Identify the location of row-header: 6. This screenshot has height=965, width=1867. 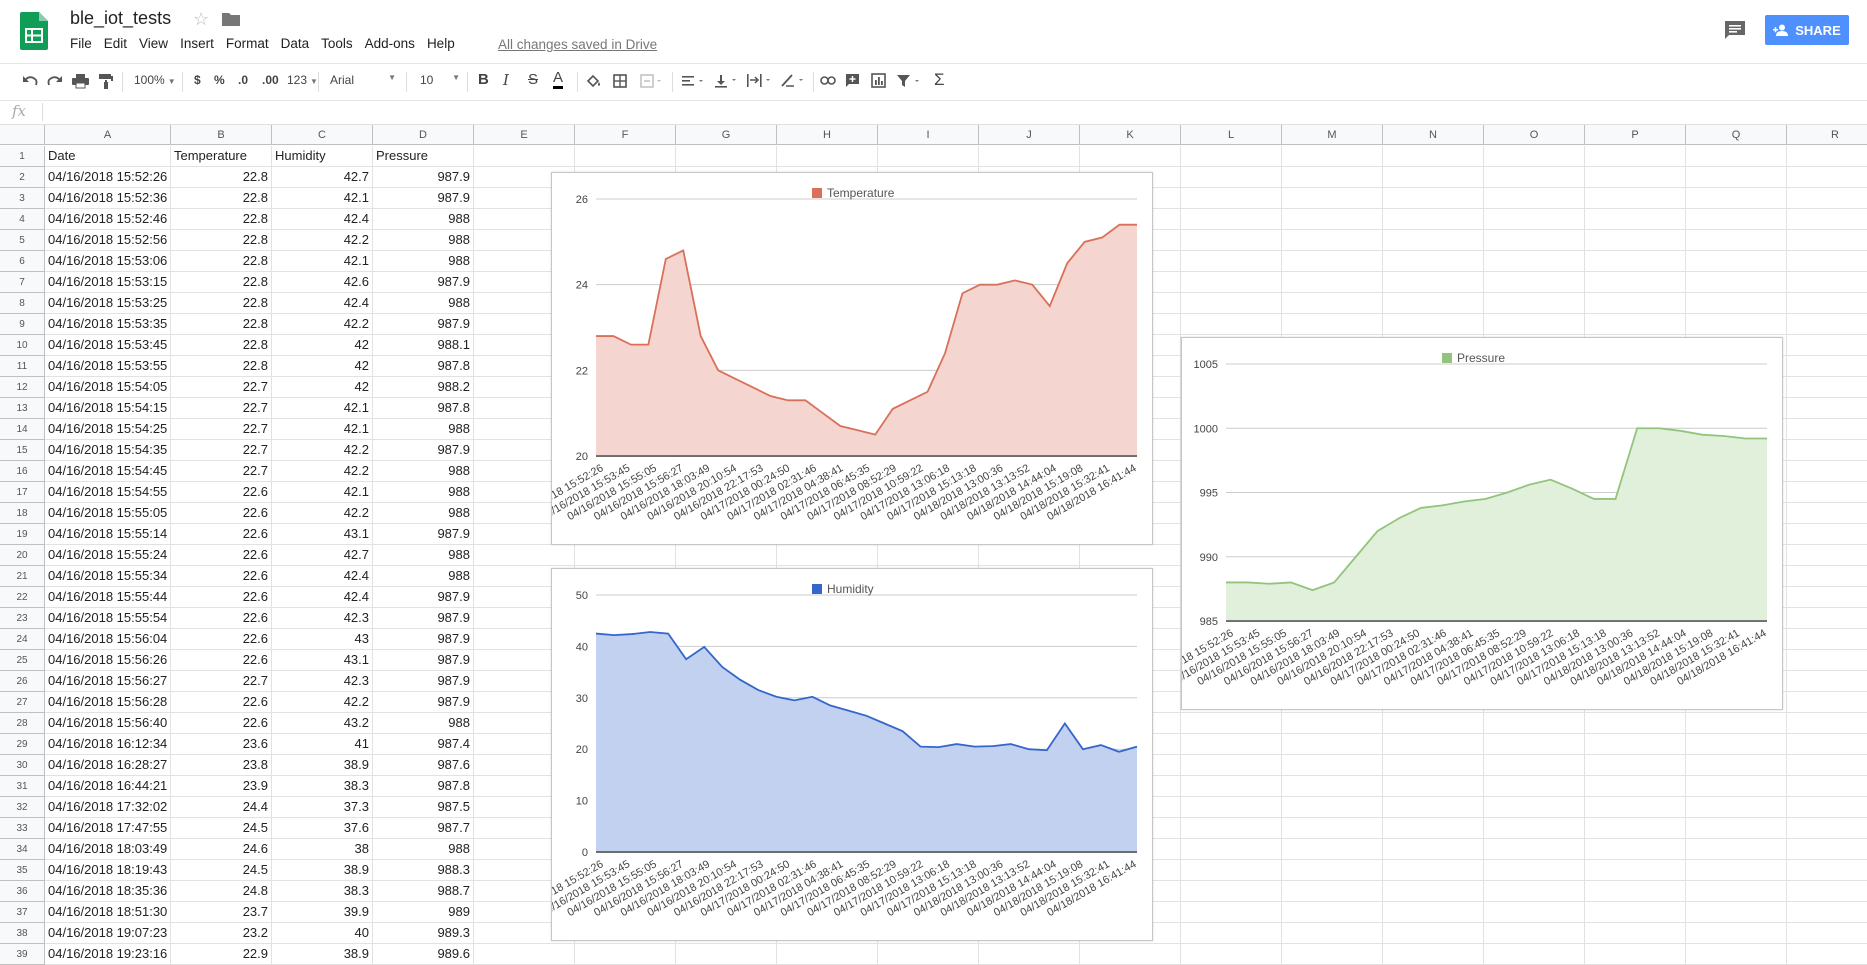
(22, 261).